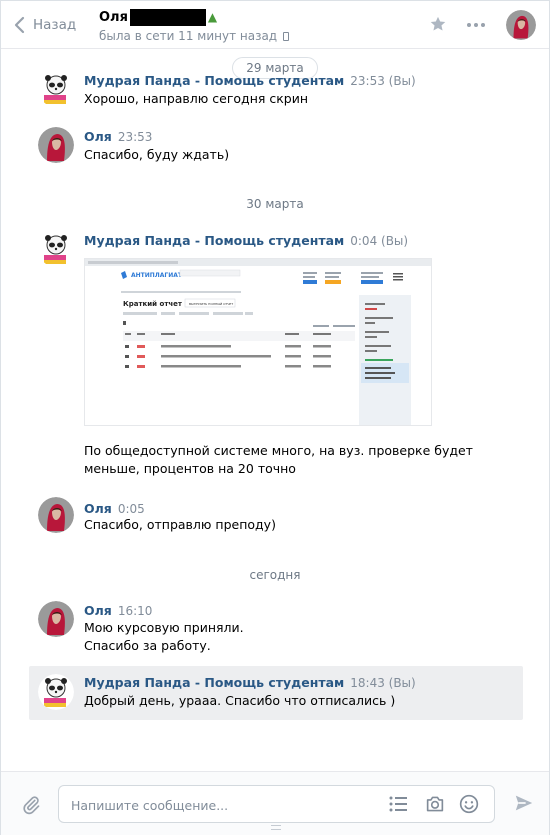 The width and height of the screenshot is (550, 835). I want to click on peer-name: Оля, so click(113, 17).